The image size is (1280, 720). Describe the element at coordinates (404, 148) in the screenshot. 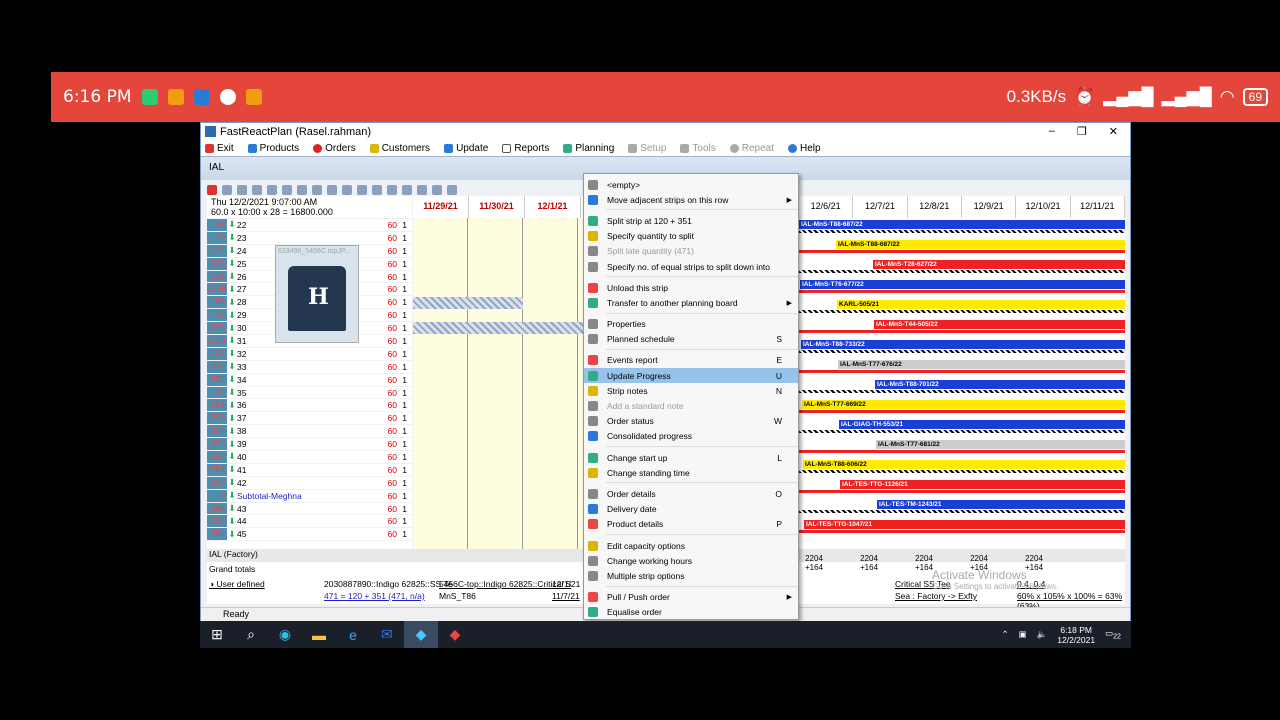

I see `menu-customers: Customers` at that location.